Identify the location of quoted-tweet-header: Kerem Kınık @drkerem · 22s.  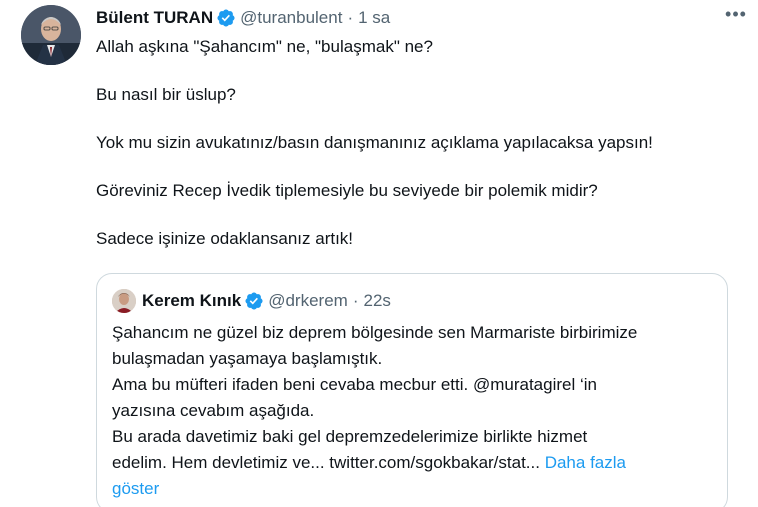
(251, 301).